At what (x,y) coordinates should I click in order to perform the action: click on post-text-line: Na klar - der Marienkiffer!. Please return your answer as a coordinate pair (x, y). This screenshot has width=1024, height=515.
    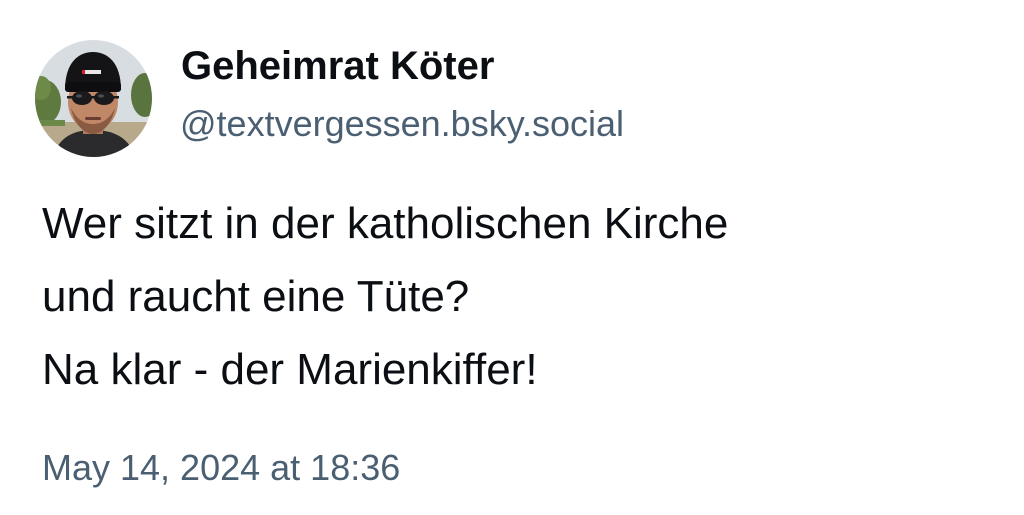
    Looking at the image, I should click on (290, 369).